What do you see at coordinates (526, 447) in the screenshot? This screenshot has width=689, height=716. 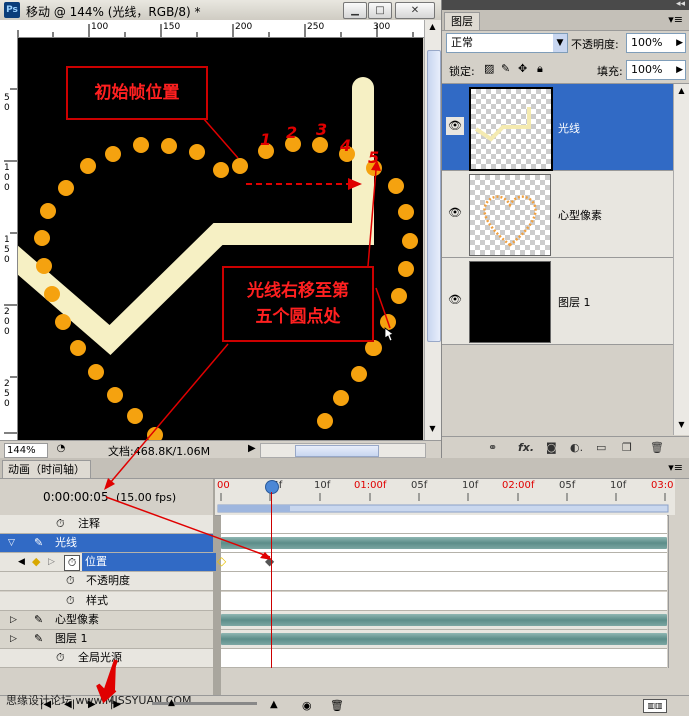 I see `fx-icon: fx.` at bounding box center [526, 447].